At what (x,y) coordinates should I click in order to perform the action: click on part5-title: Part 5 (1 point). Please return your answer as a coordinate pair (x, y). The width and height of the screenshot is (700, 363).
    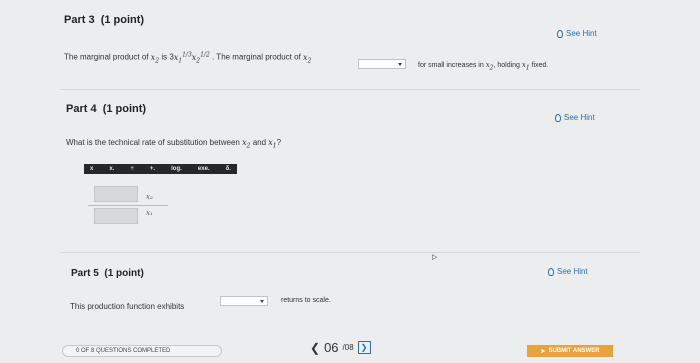
    Looking at the image, I should click on (107, 273).